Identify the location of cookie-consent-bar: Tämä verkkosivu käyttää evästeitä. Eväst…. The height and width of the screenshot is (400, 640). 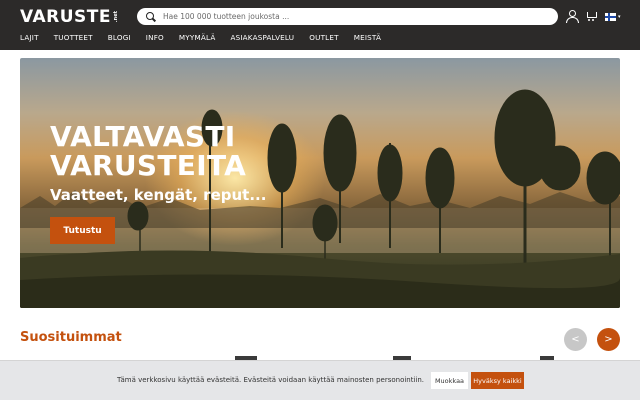
(320, 380).